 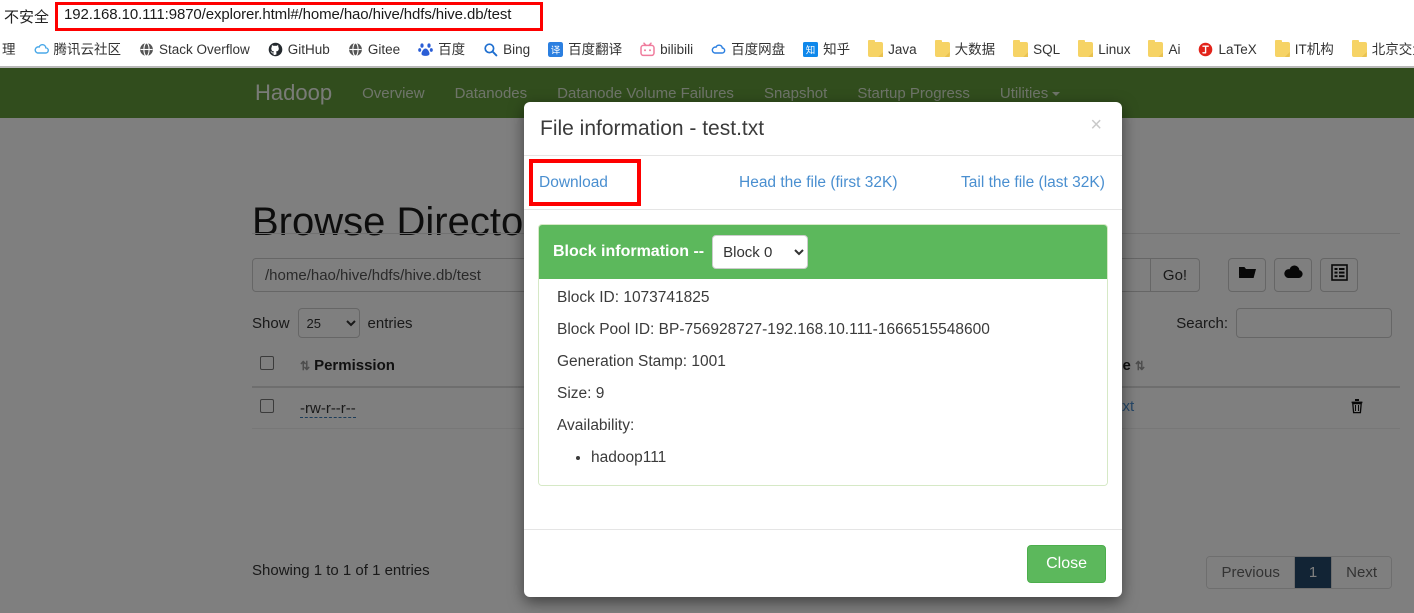 What do you see at coordinates (718, 49) in the screenshot?
I see `netdisk-icon` at bounding box center [718, 49].